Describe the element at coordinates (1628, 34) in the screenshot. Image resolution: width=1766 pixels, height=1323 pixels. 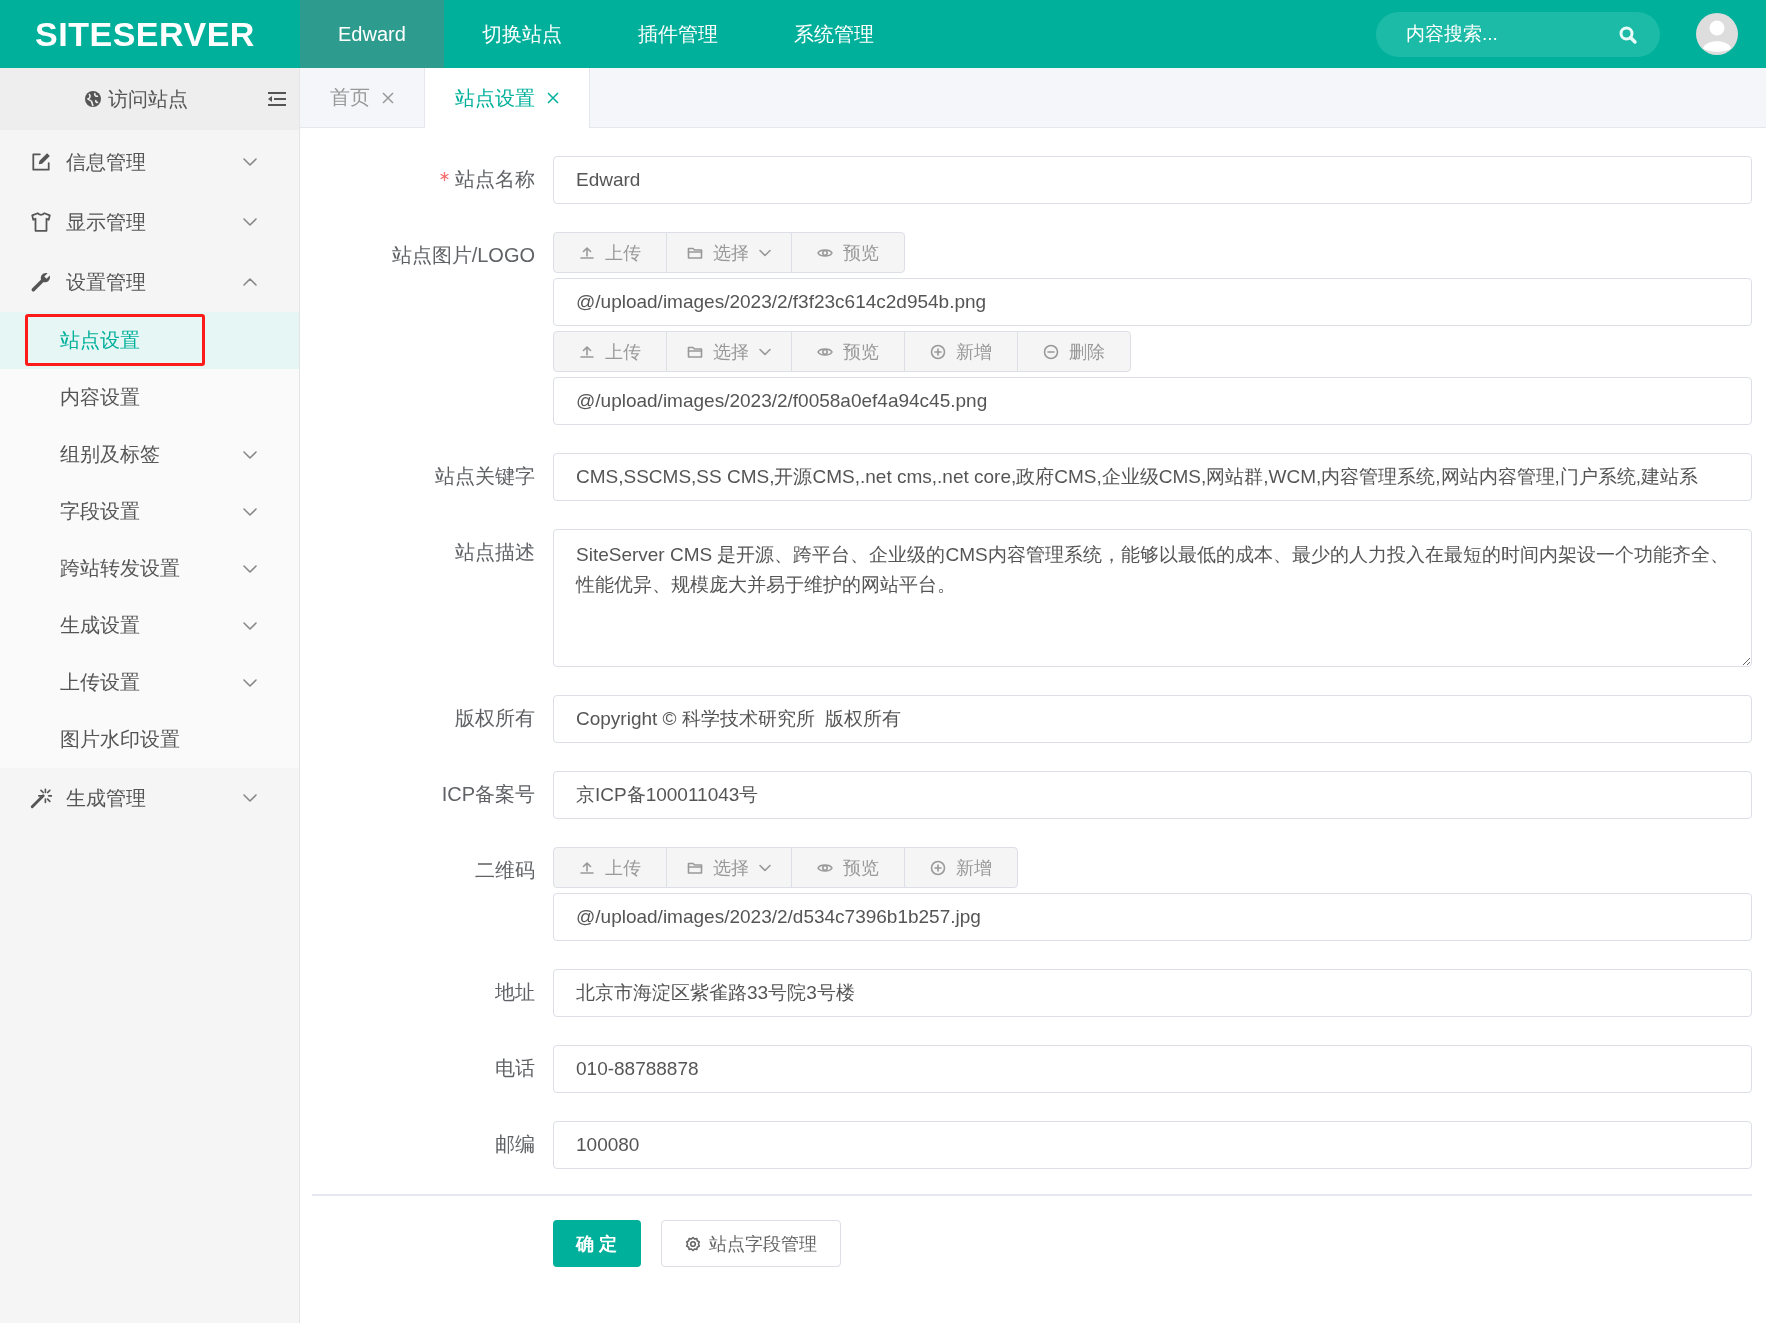
I see `search-icon` at that location.